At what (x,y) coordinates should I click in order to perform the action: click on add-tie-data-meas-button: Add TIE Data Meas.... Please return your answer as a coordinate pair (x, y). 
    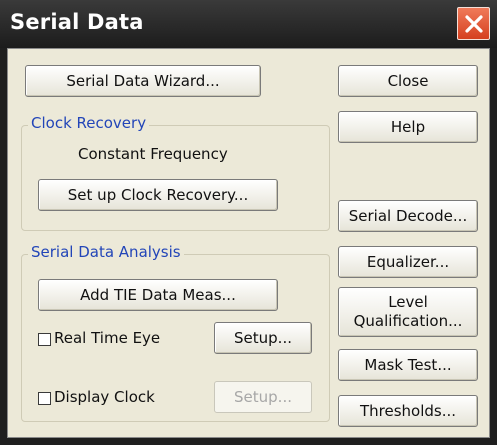
    Looking at the image, I should click on (158, 295).